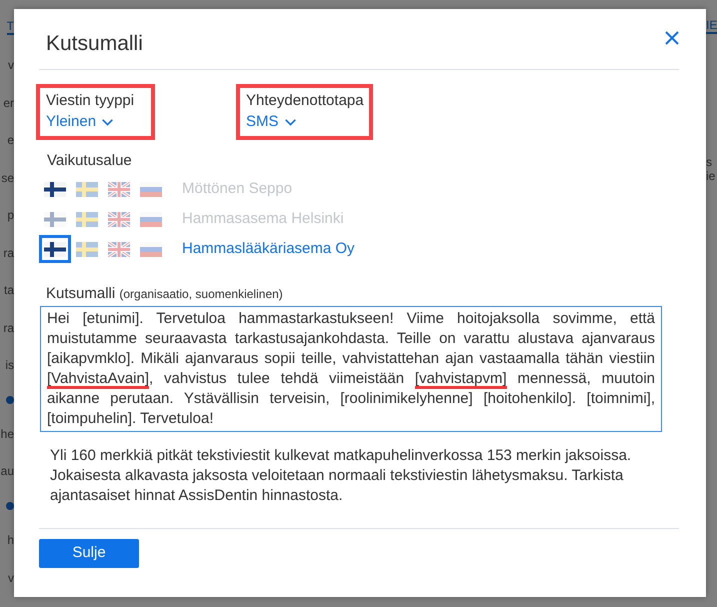 This screenshot has height=607, width=717. Describe the element at coordinates (268, 249) in the screenshot. I see `scope-option: Hammaslääkäriasema Oy` at that location.